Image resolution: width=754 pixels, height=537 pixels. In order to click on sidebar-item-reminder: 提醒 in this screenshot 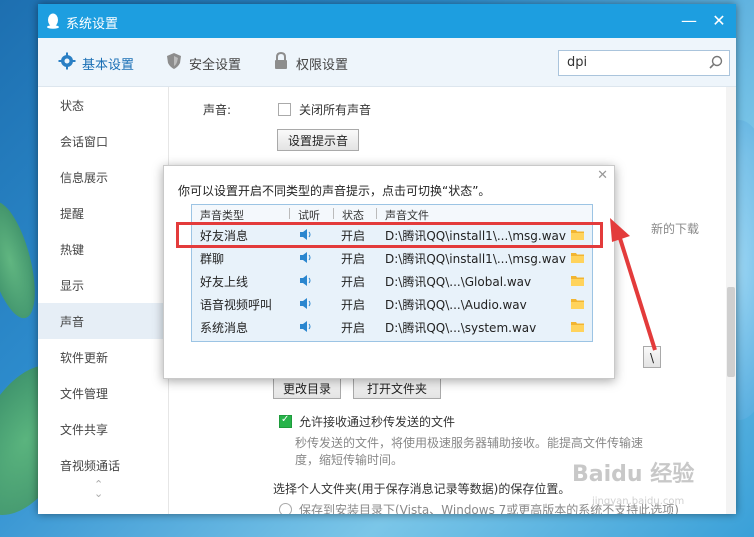, I will do `click(103, 213)`.